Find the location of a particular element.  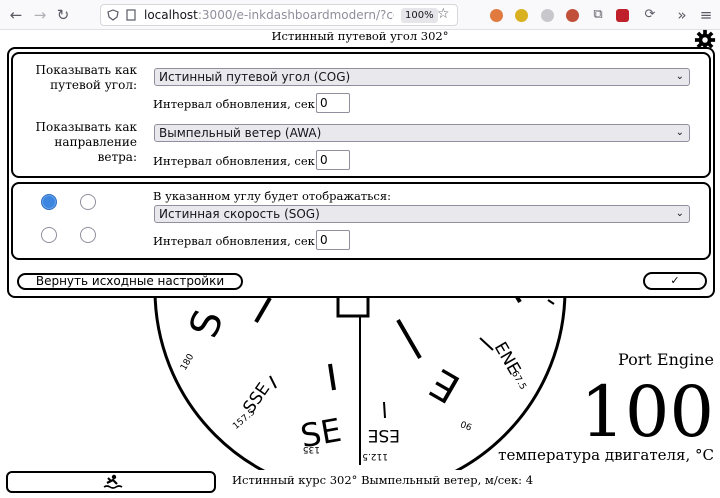

reset-defaults-button: Вернуть исходные настройки is located at coordinates (130, 281).